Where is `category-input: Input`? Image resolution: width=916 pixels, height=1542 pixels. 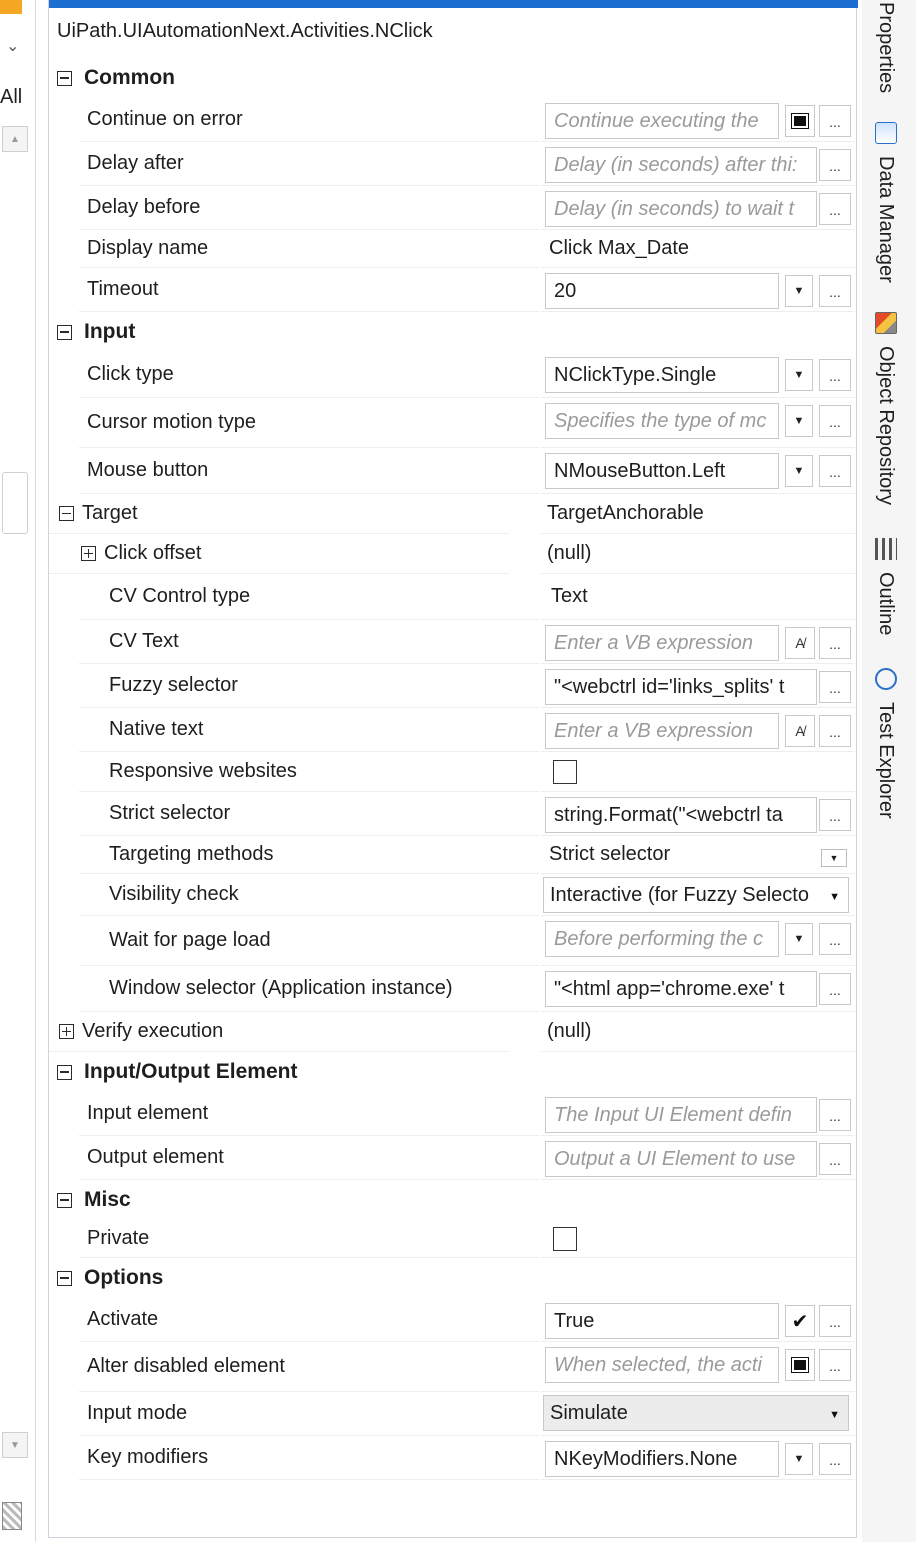 category-input: Input is located at coordinates (452, 332).